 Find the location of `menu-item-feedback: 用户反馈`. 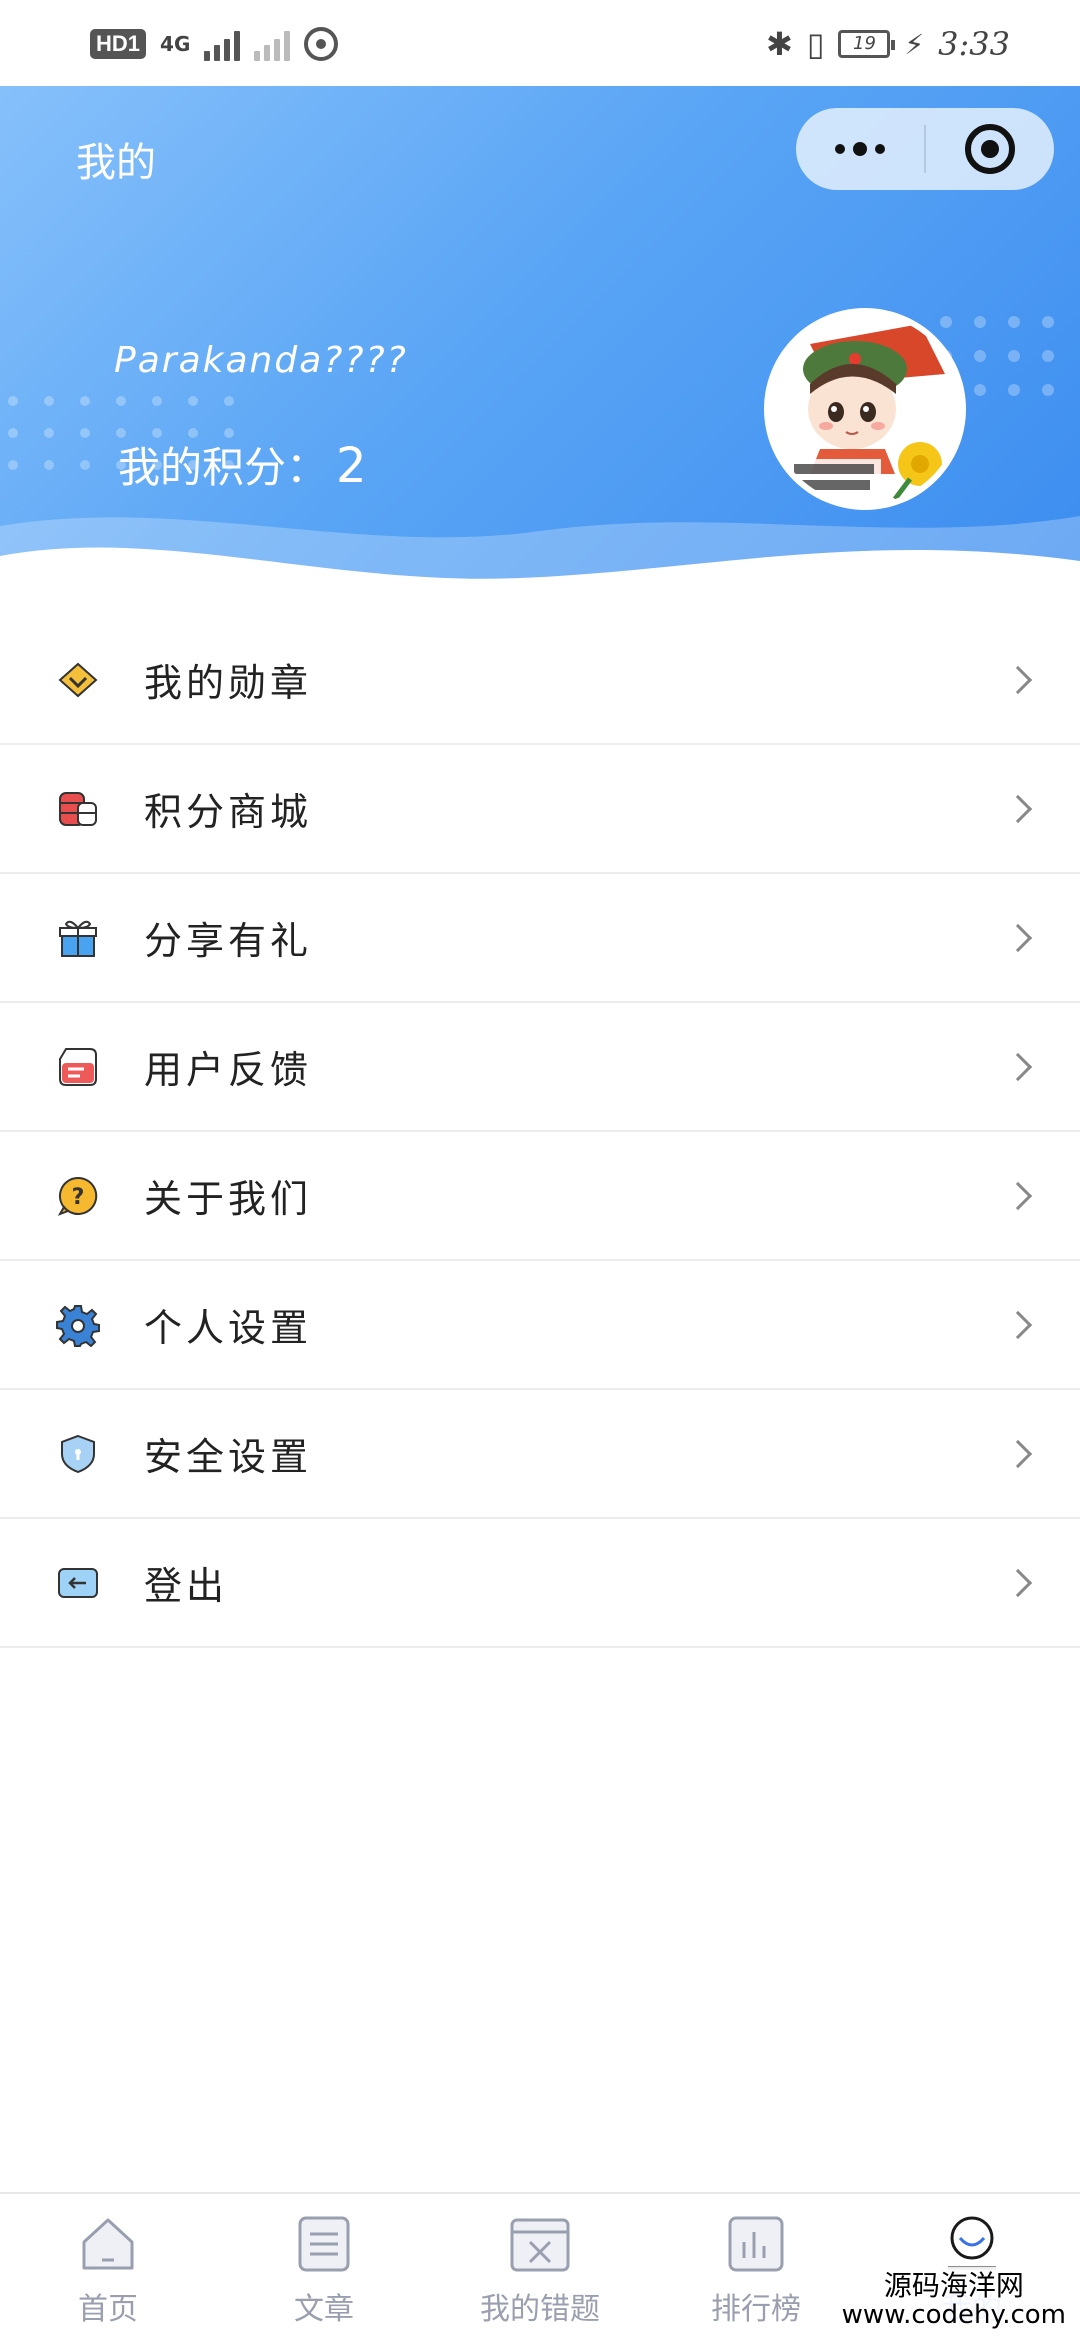

menu-item-feedback: 用户反馈 is located at coordinates (540, 1067).